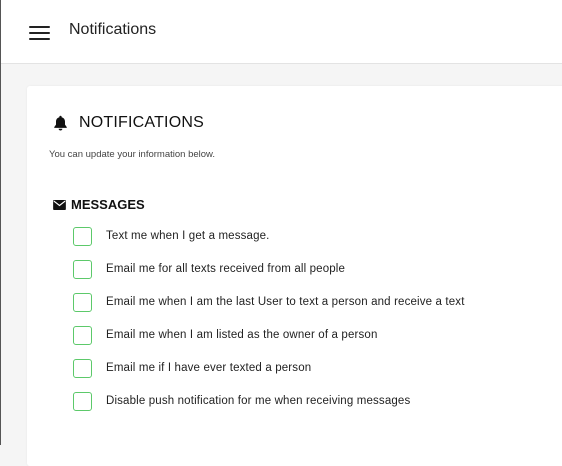 This screenshot has width=562, height=466. I want to click on notifications-heading-label: NOTIFICATIONS, so click(141, 122).